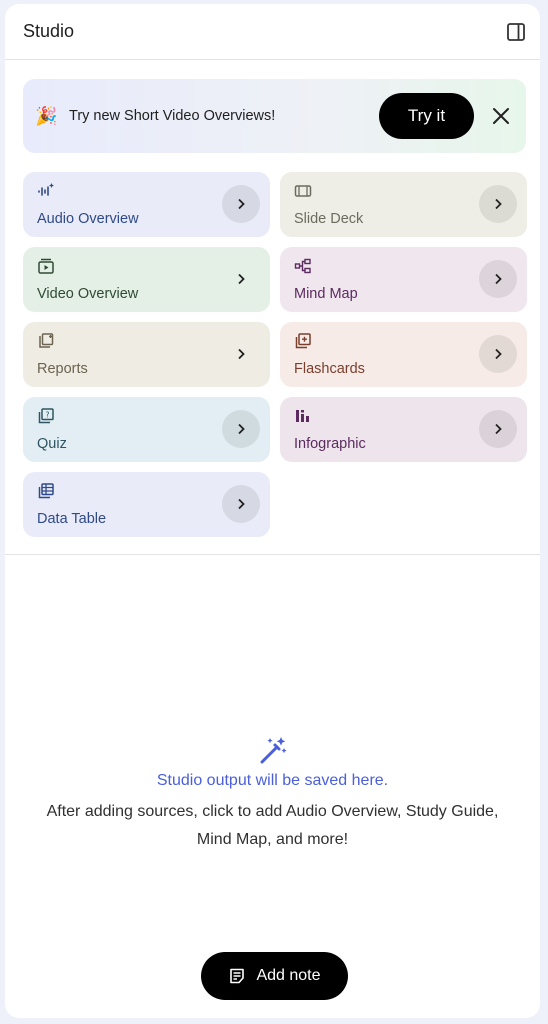 The height and width of the screenshot is (1024, 548). Describe the element at coordinates (303, 341) in the screenshot. I see `flashcards-icon` at that location.